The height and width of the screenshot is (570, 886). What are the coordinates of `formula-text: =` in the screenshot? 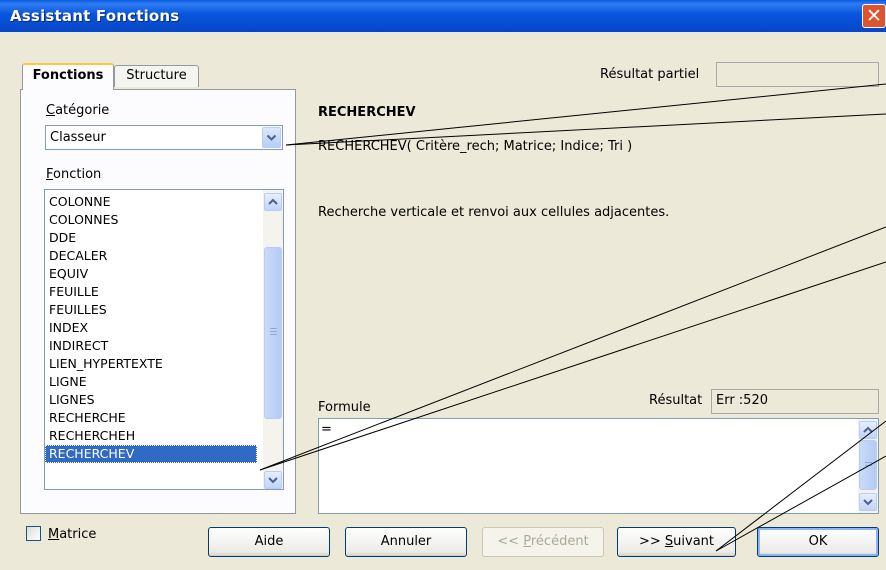 It's located at (326, 429).